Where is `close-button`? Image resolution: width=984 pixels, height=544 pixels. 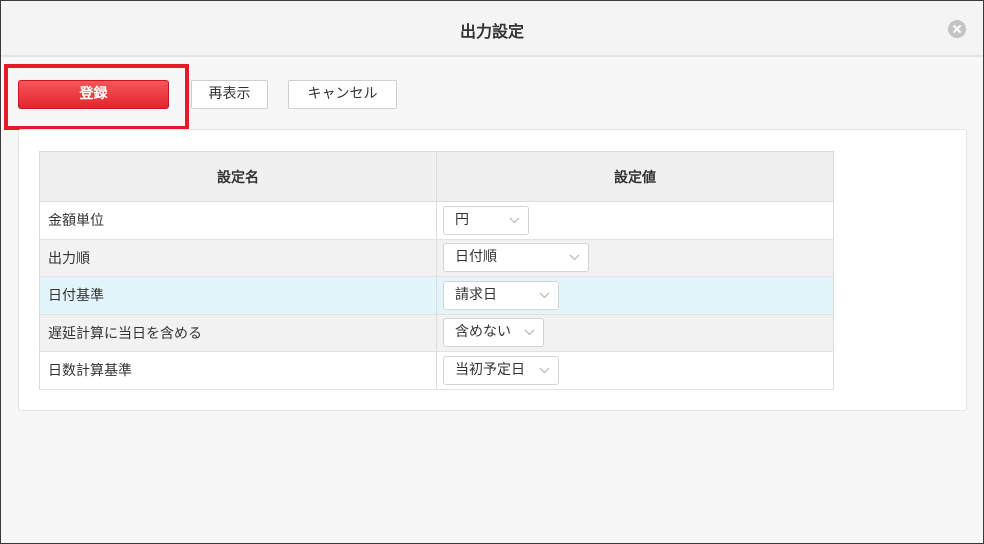
close-button is located at coordinates (957, 29).